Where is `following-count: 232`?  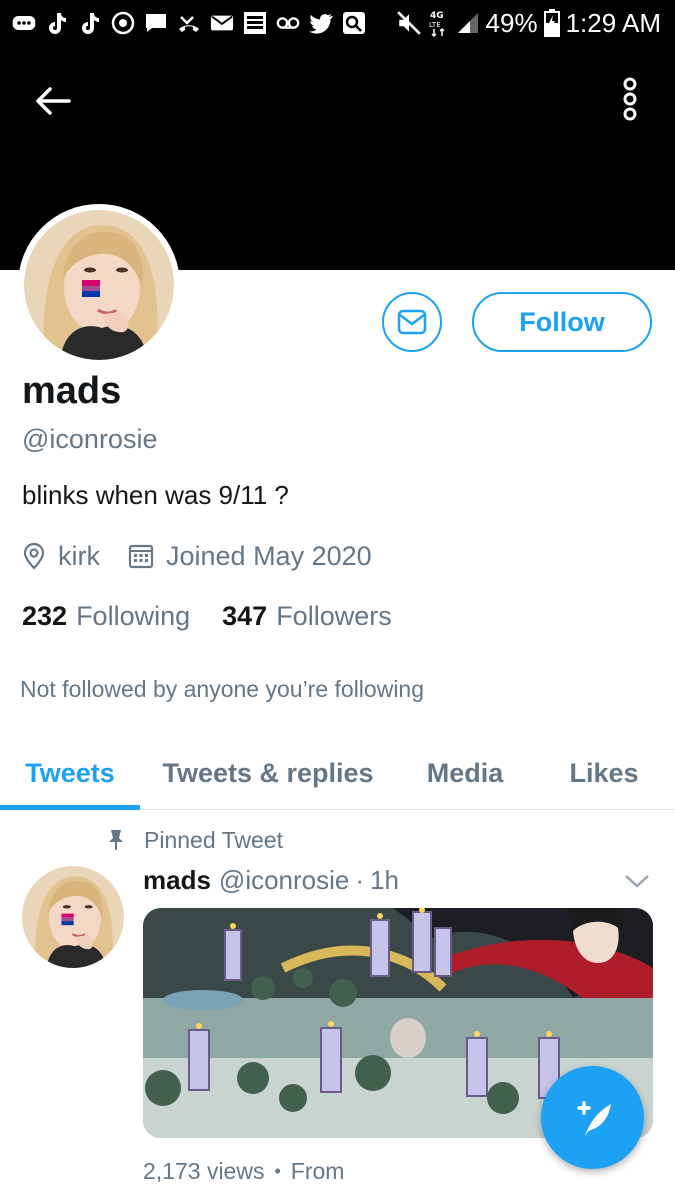
following-count: 232 is located at coordinates (45, 615).